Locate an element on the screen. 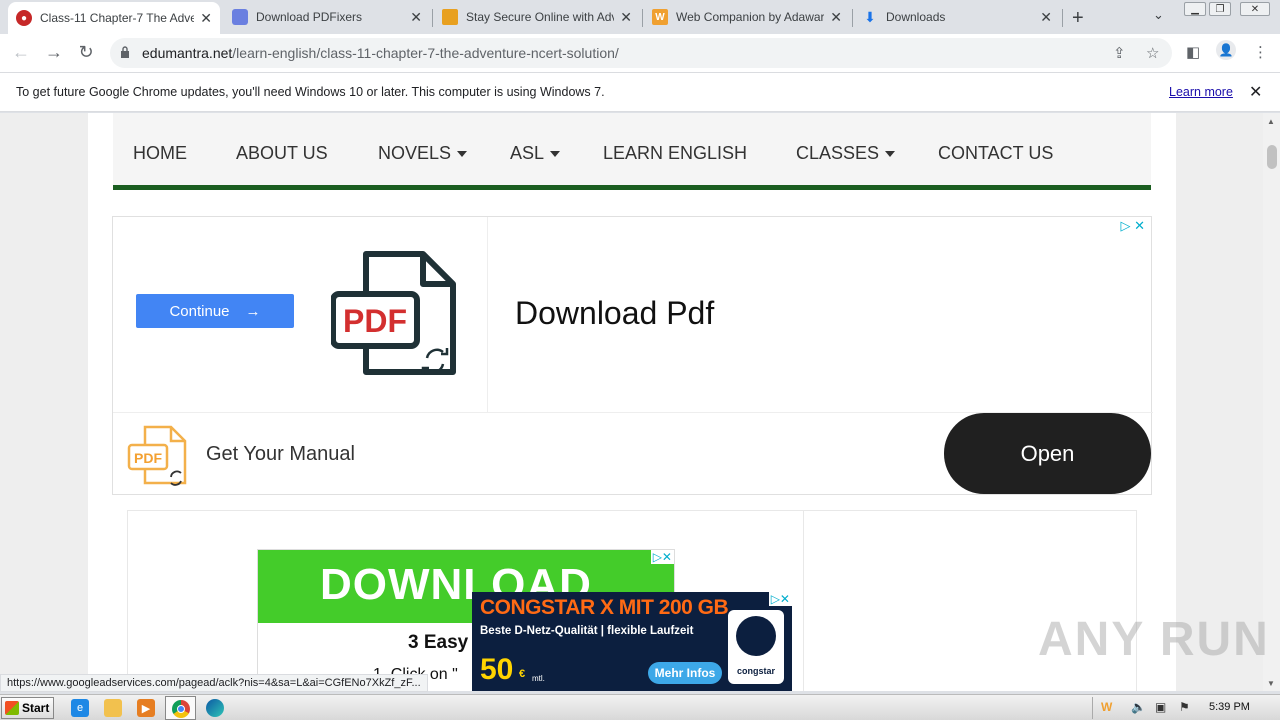  adaware-icon is located at coordinates (450, 17).